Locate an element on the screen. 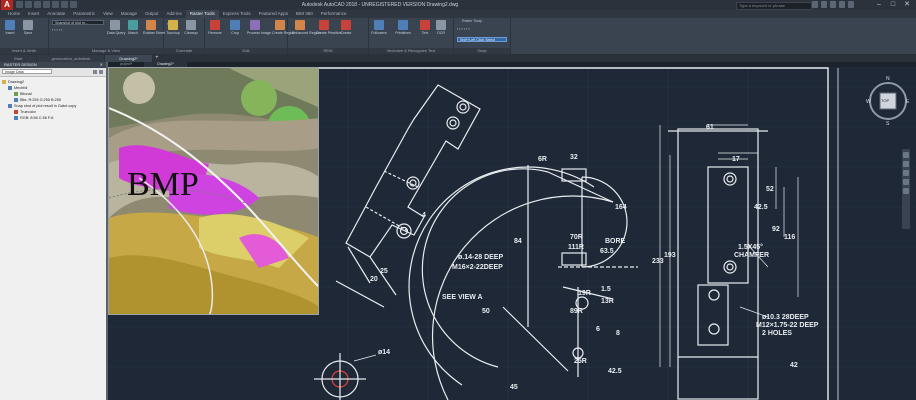  process-image-button: Process Image is located at coordinates (259, 27).